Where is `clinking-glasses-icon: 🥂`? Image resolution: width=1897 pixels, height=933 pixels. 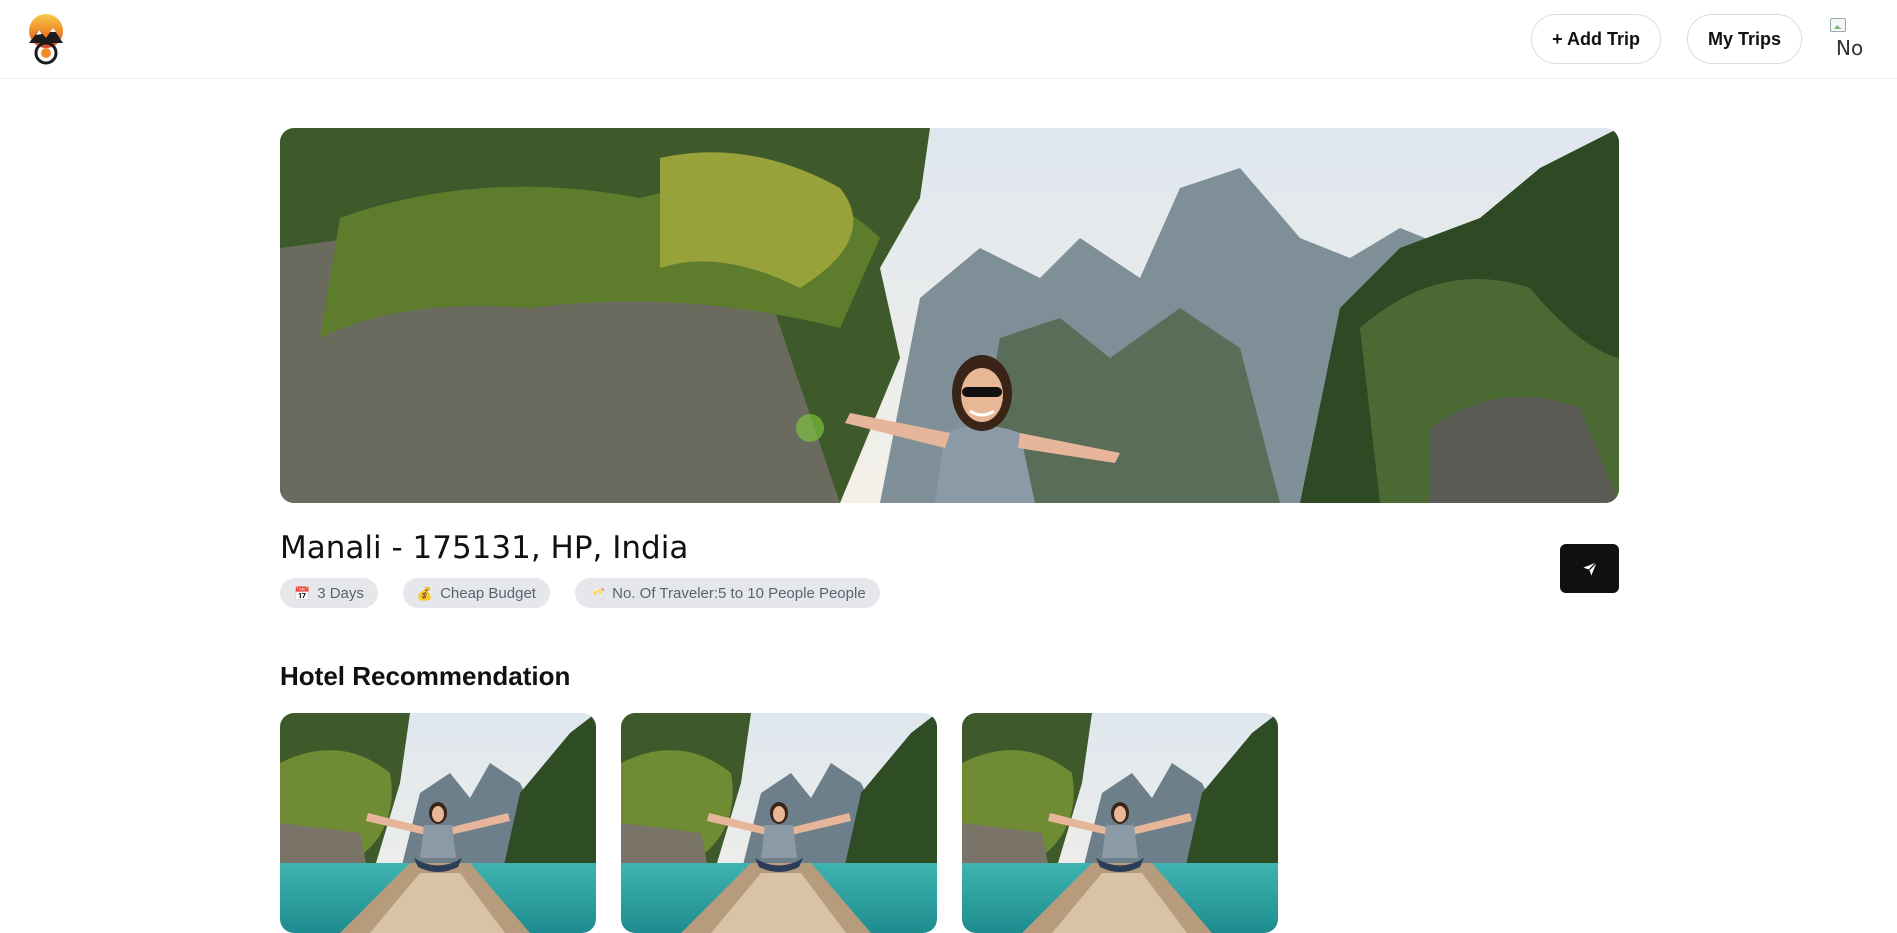
clinking-glasses-icon: 🥂 is located at coordinates (597, 593).